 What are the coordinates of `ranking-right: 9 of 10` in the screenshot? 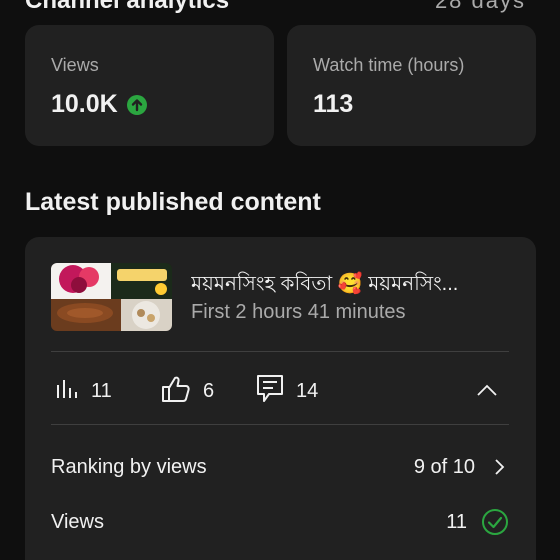 It's located at (461, 467).